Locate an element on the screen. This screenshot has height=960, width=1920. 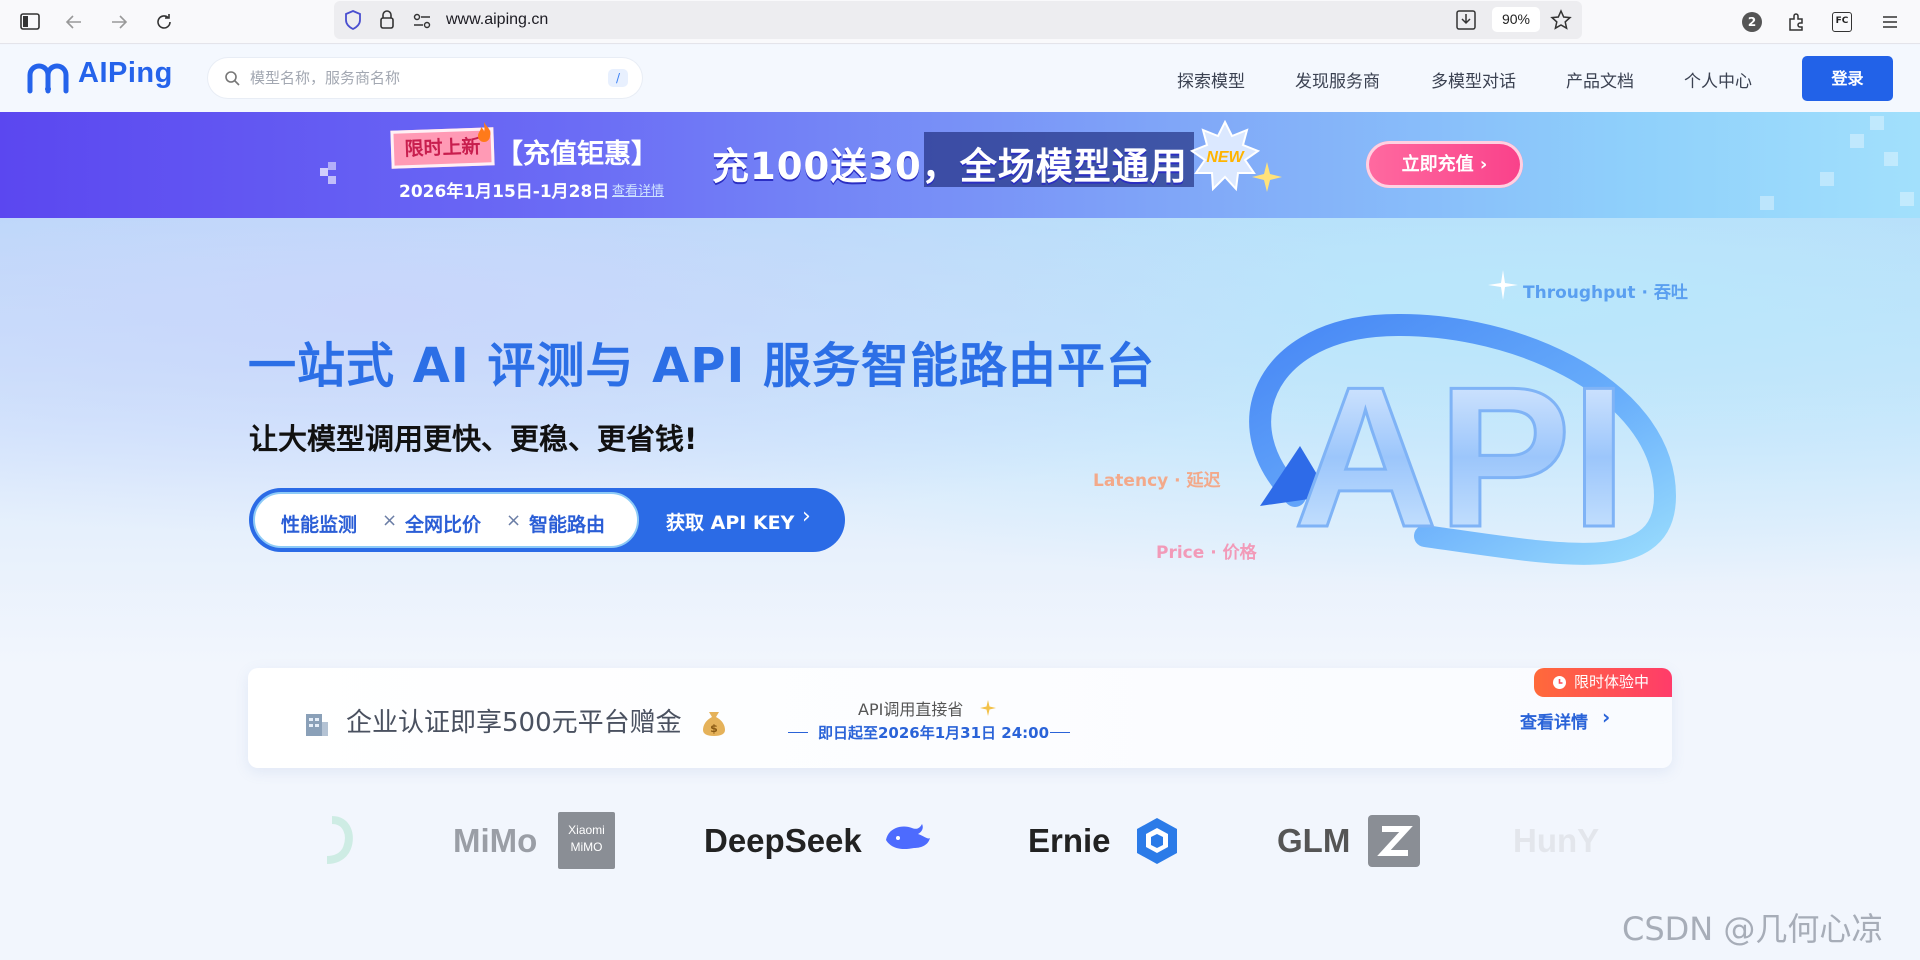
site-header: AIPing / 探索模型 发现服务商 多模型对话 产品文档 个人中心 登录 is located at coordinates (960, 78).